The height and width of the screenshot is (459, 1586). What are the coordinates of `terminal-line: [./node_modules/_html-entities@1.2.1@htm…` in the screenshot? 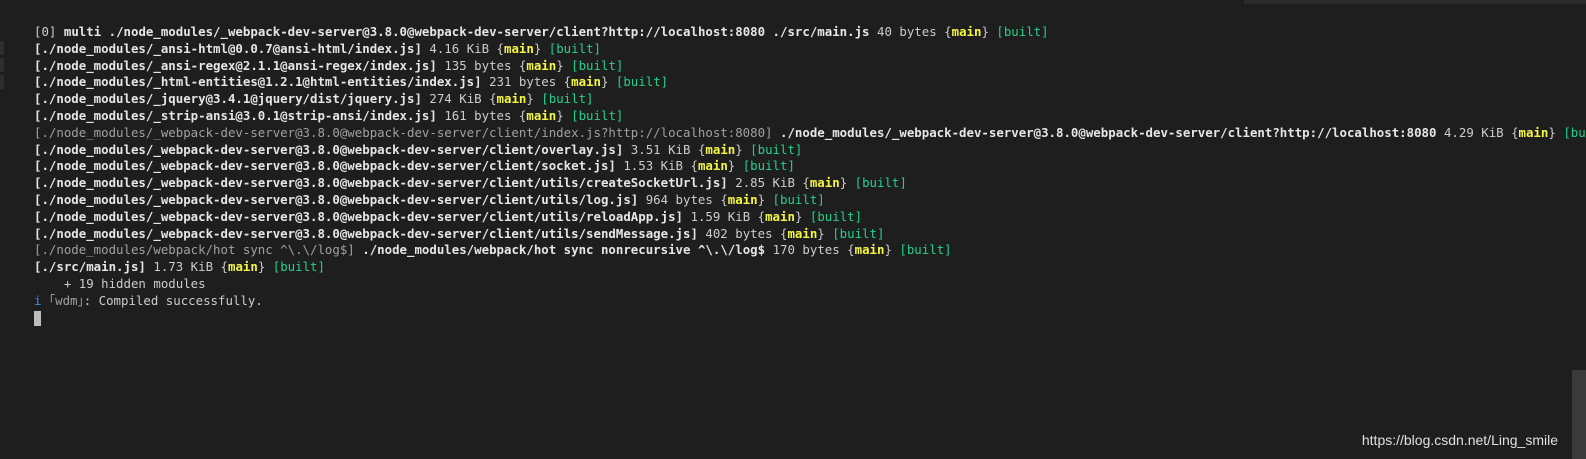 It's located at (351, 82).